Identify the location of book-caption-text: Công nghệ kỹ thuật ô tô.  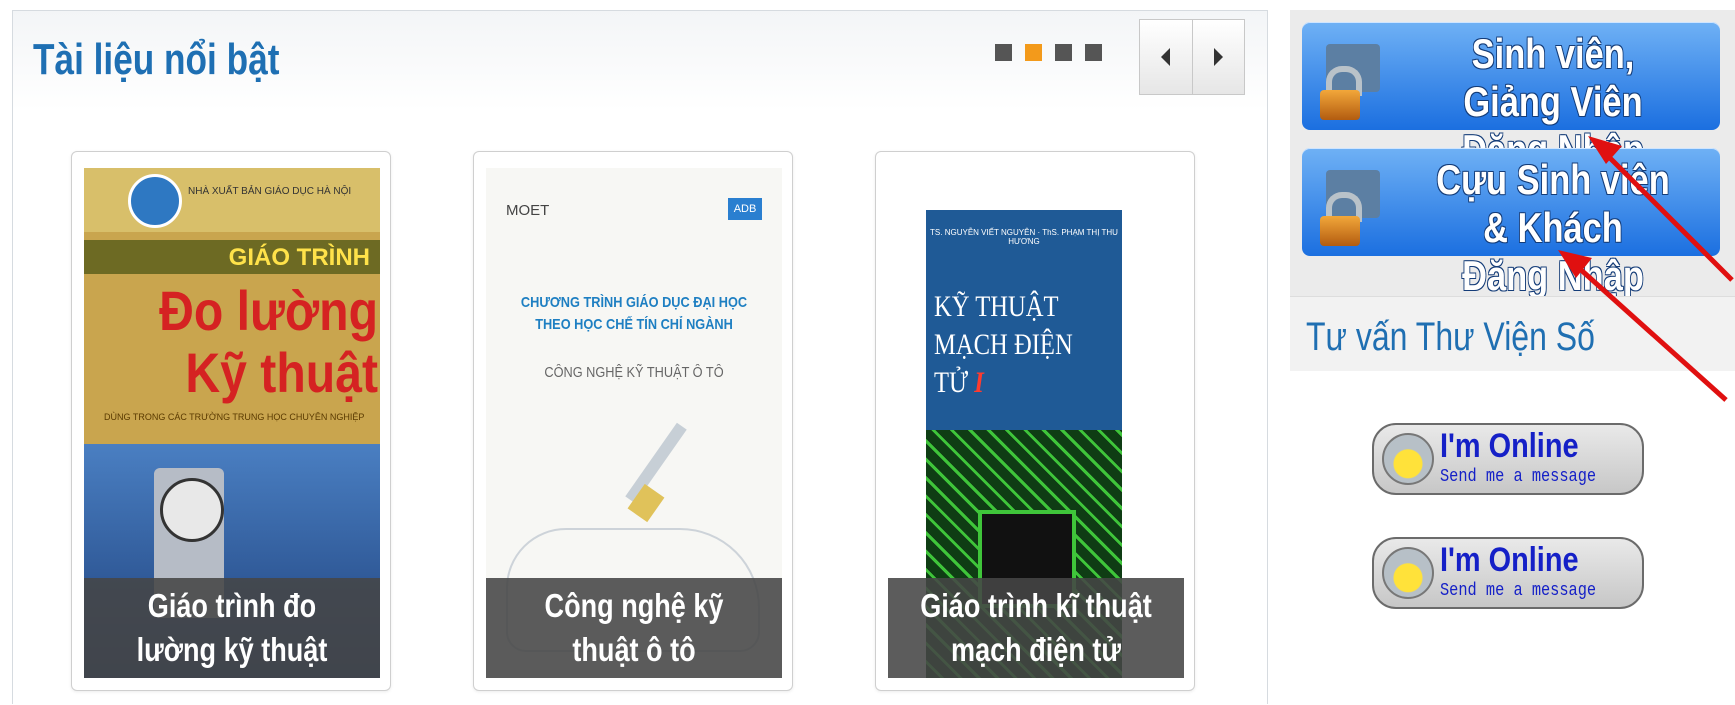
(634, 627).